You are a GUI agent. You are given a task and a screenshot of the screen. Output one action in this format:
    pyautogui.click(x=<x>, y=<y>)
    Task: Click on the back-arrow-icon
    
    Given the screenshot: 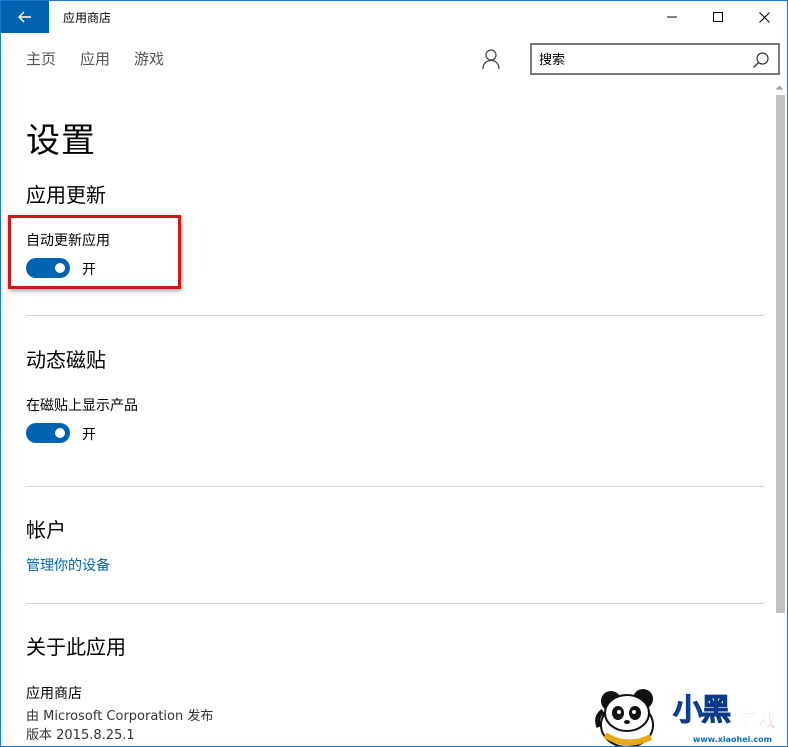 What is the action you would take?
    pyautogui.click(x=24, y=17)
    